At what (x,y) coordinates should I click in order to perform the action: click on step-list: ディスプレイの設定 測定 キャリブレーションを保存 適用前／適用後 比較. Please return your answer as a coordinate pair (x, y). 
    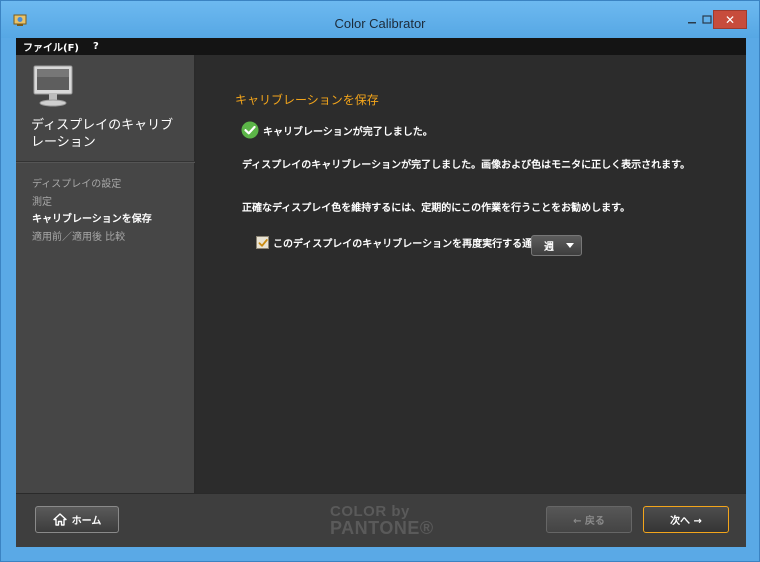
    Looking at the image, I should click on (92, 211).